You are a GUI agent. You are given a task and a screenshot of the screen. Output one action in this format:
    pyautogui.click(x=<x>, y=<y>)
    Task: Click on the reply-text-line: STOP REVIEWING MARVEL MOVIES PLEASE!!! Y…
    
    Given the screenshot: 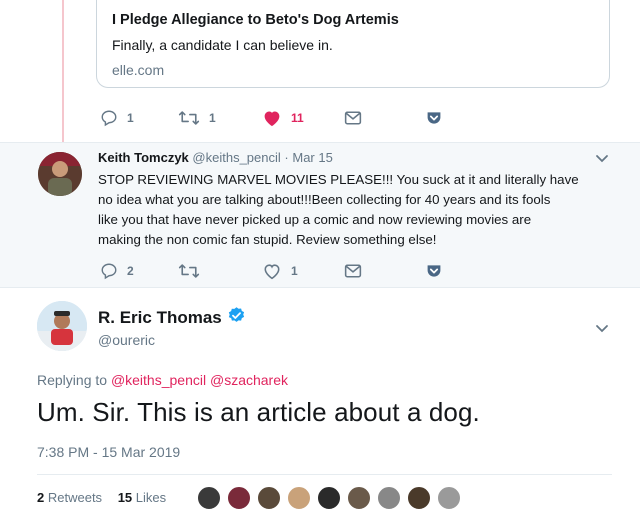 What is the action you would take?
    pyautogui.click(x=338, y=179)
    